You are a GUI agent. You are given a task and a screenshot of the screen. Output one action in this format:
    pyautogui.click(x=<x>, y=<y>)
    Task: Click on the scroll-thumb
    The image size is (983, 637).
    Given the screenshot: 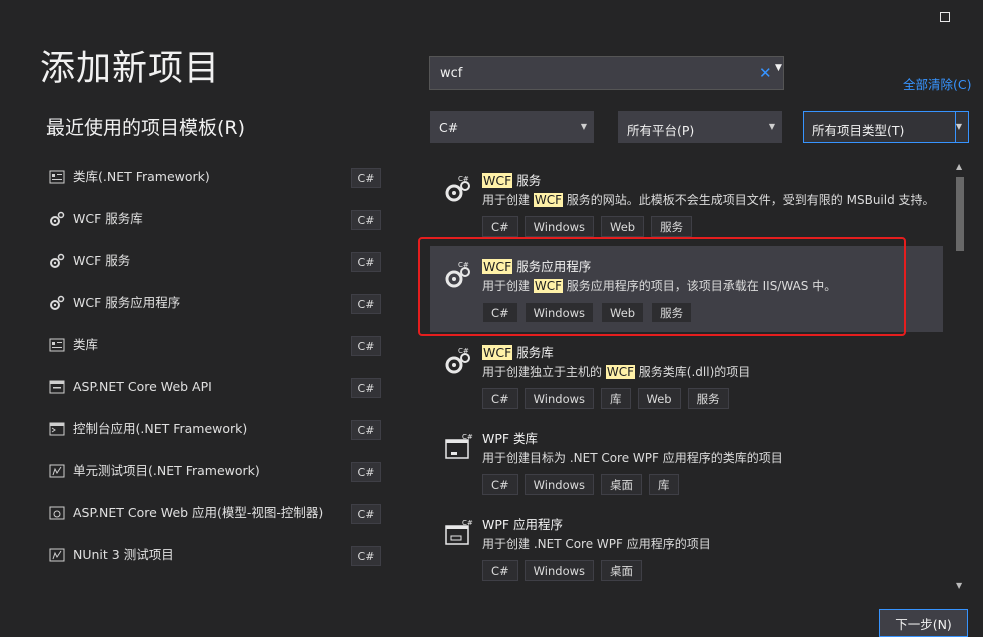 What is the action you would take?
    pyautogui.click(x=960, y=214)
    